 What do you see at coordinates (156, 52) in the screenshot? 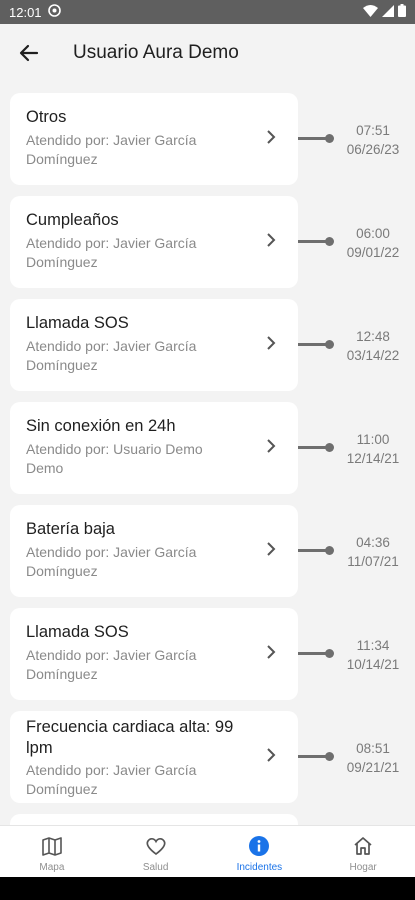
I see `page-title: Usuario Aura Demo` at bounding box center [156, 52].